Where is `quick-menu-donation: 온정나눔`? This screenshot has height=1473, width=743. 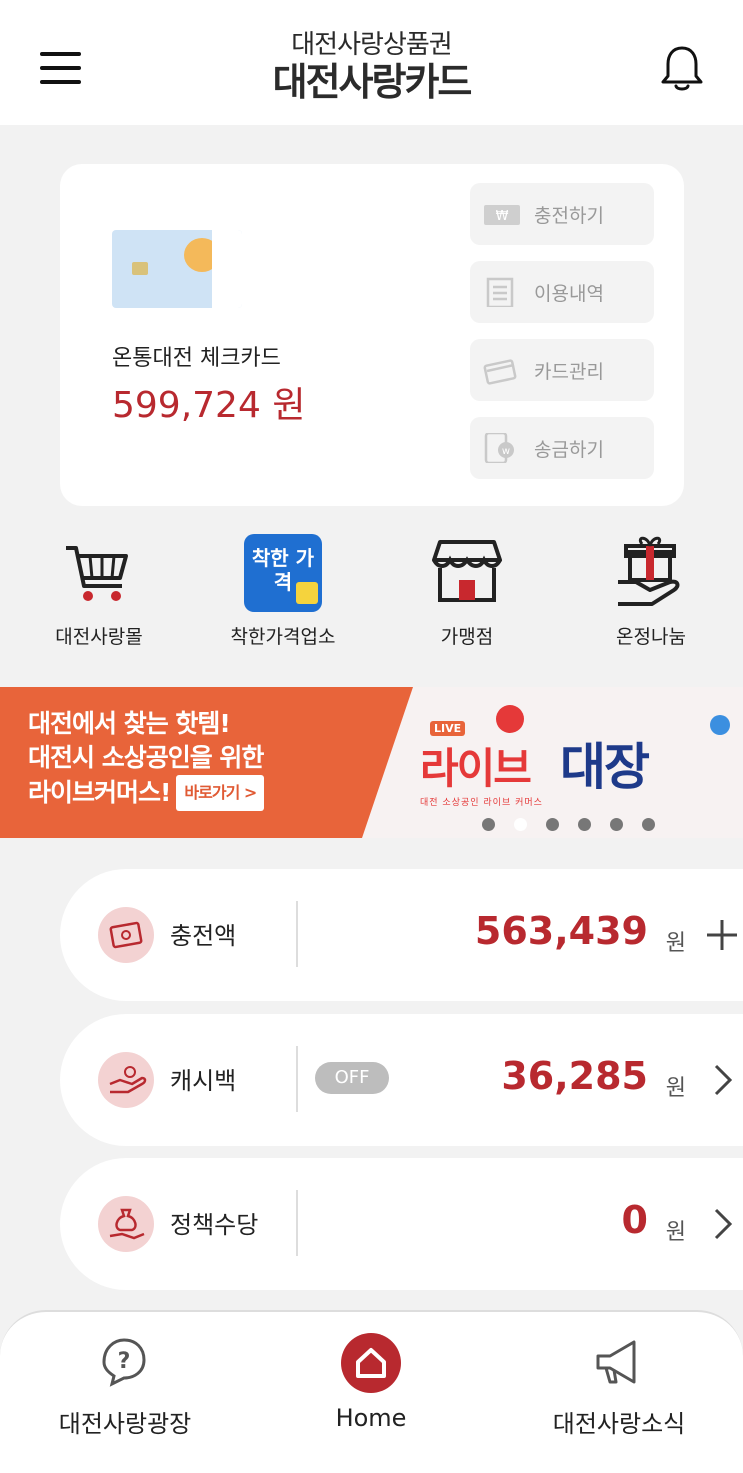
quick-menu-donation: 온정나눔 is located at coordinates (650, 590).